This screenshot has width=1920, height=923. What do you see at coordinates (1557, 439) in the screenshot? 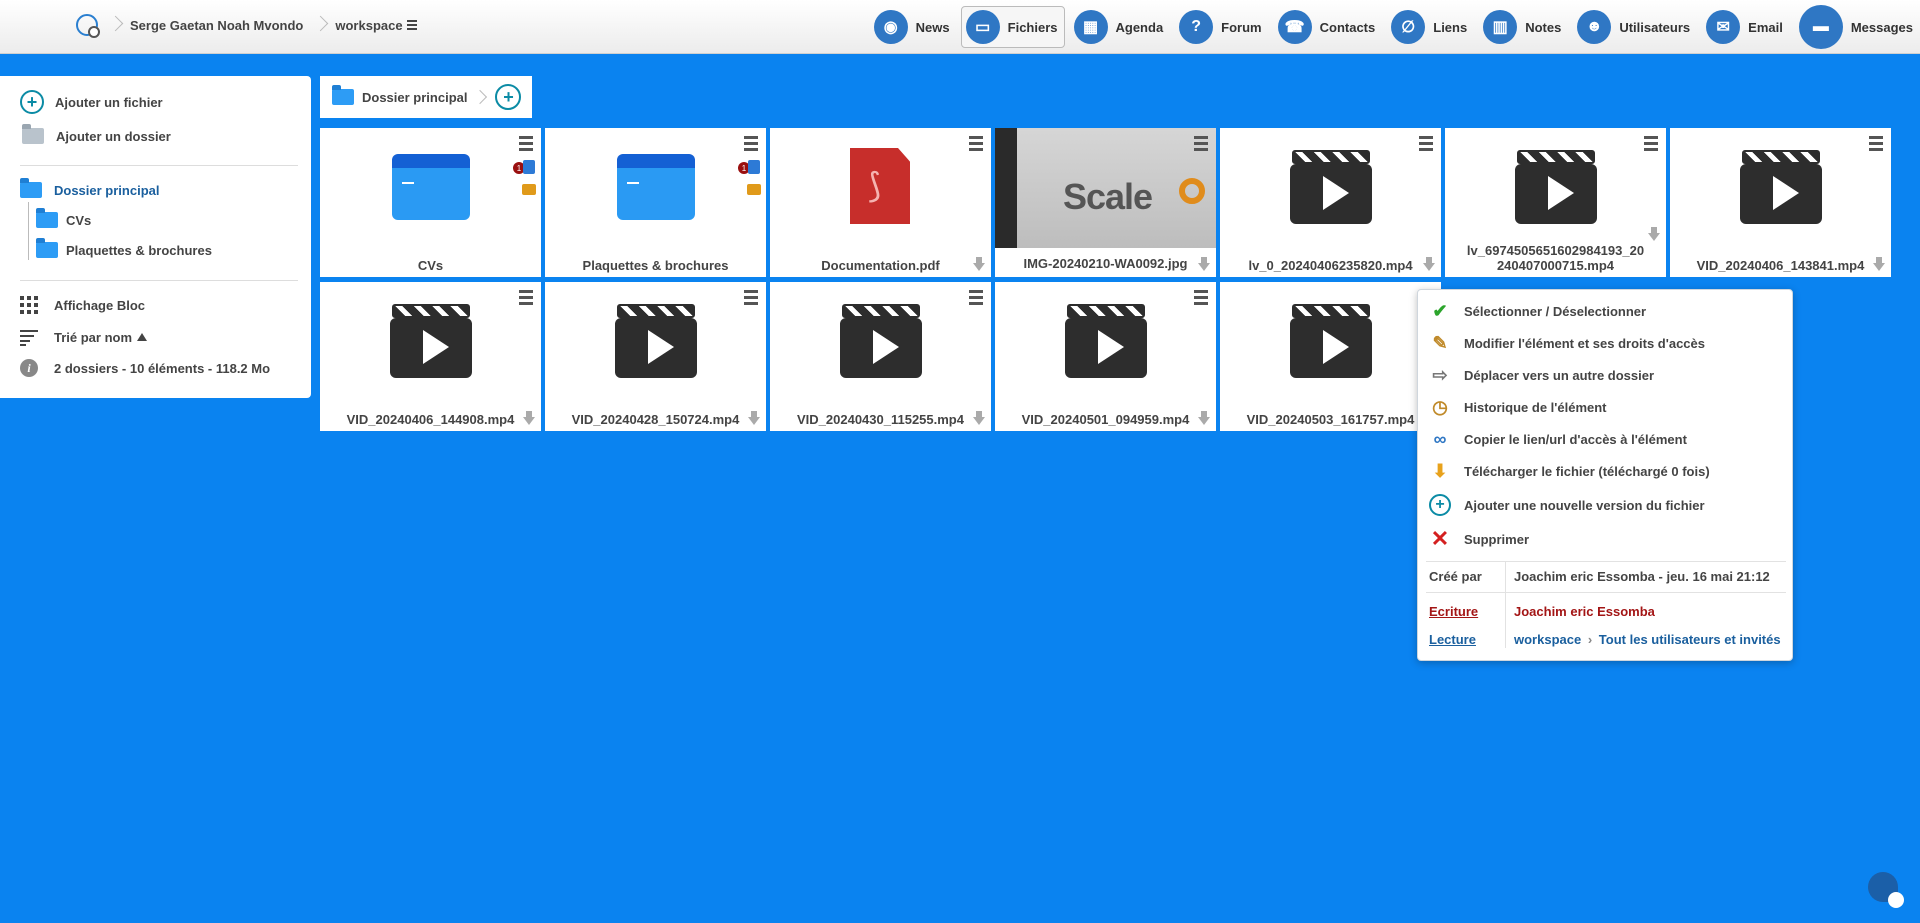
I see `menu-copy-link: ∞ Copier le lien/url d'accès à l'élément` at bounding box center [1557, 439].